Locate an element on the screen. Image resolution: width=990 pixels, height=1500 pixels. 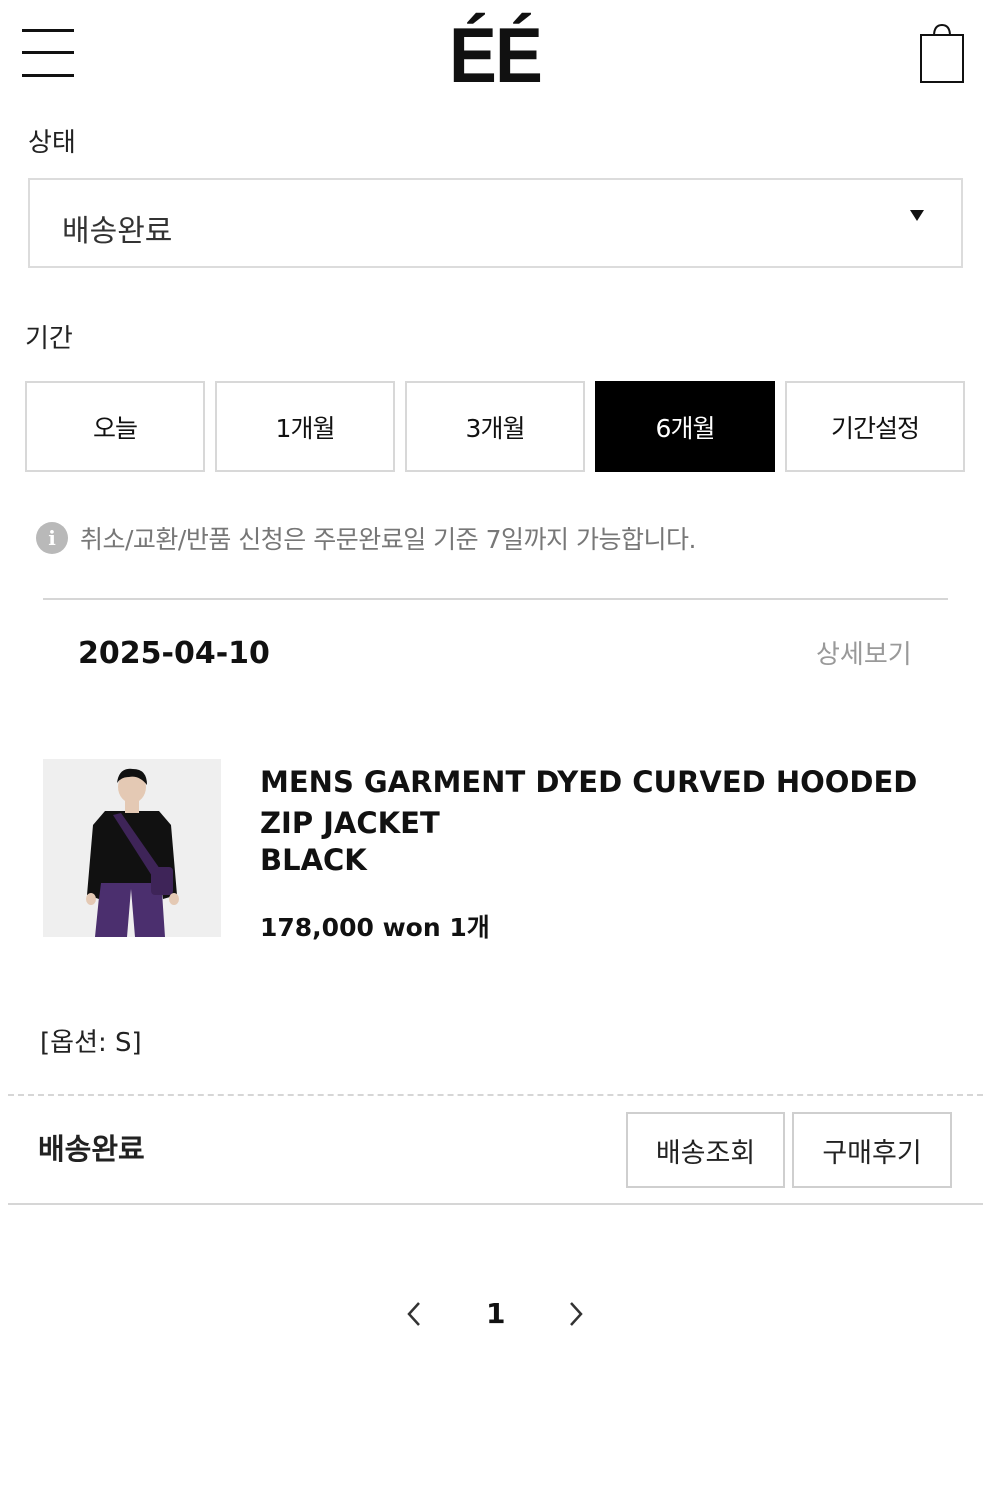
page-number-current: 1 is located at coordinates (495, 1313).